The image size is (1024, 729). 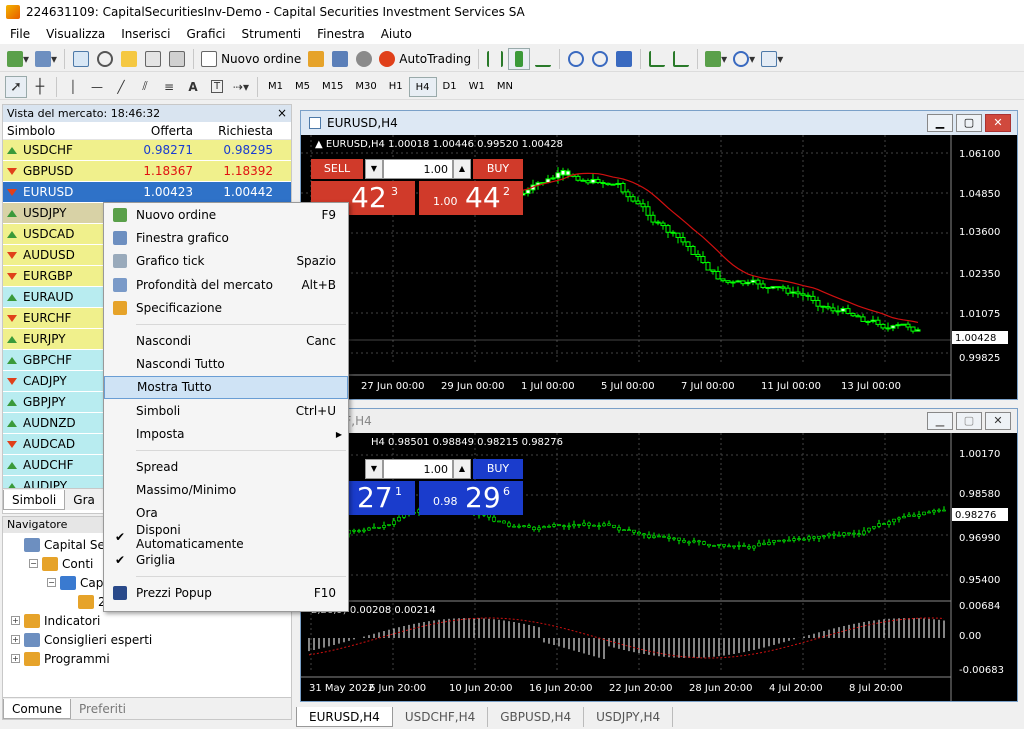 I want to click on chart-tab-usdjpy: USDJPY,H4, so click(x=629, y=717).